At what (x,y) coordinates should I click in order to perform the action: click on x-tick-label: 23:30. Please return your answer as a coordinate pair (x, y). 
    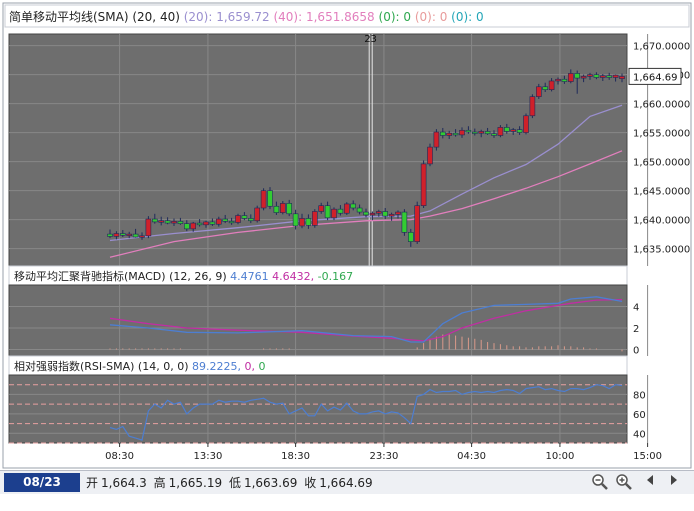
    Looking at the image, I should click on (384, 456).